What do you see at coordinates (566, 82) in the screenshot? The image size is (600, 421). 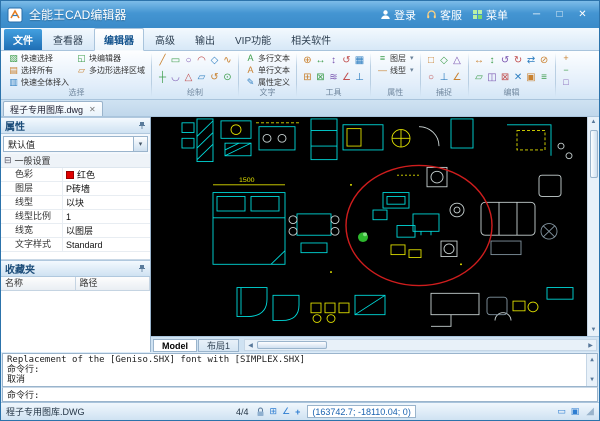 I see `zoom-tool-icon: □` at bounding box center [566, 82].